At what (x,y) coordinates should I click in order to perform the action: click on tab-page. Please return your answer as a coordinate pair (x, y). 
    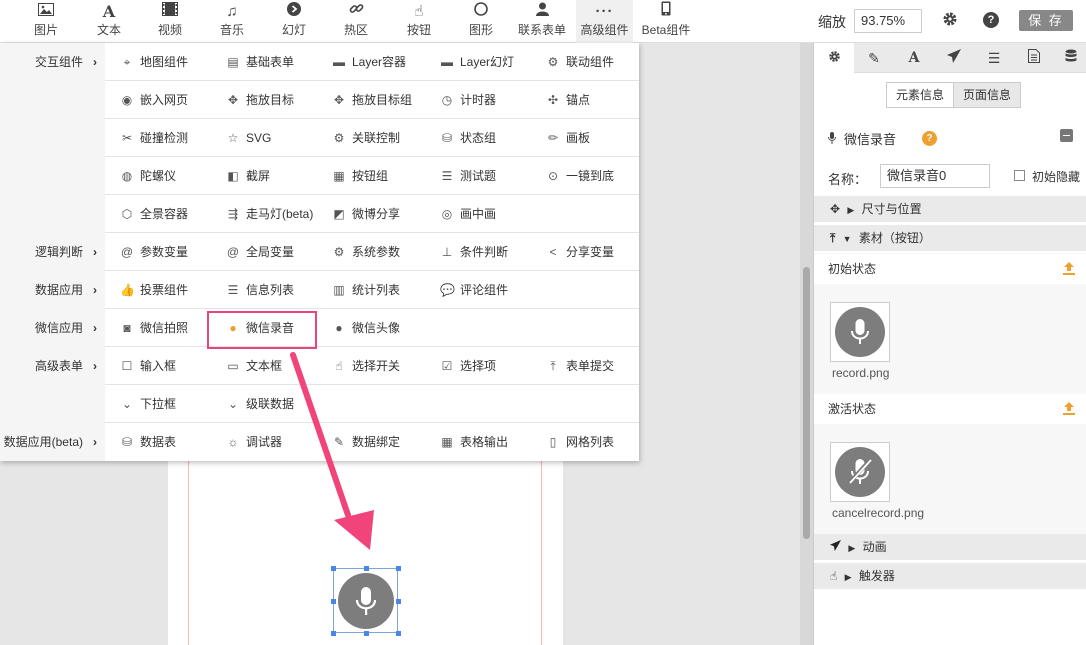
    Looking at the image, I should click on (1034, 58).